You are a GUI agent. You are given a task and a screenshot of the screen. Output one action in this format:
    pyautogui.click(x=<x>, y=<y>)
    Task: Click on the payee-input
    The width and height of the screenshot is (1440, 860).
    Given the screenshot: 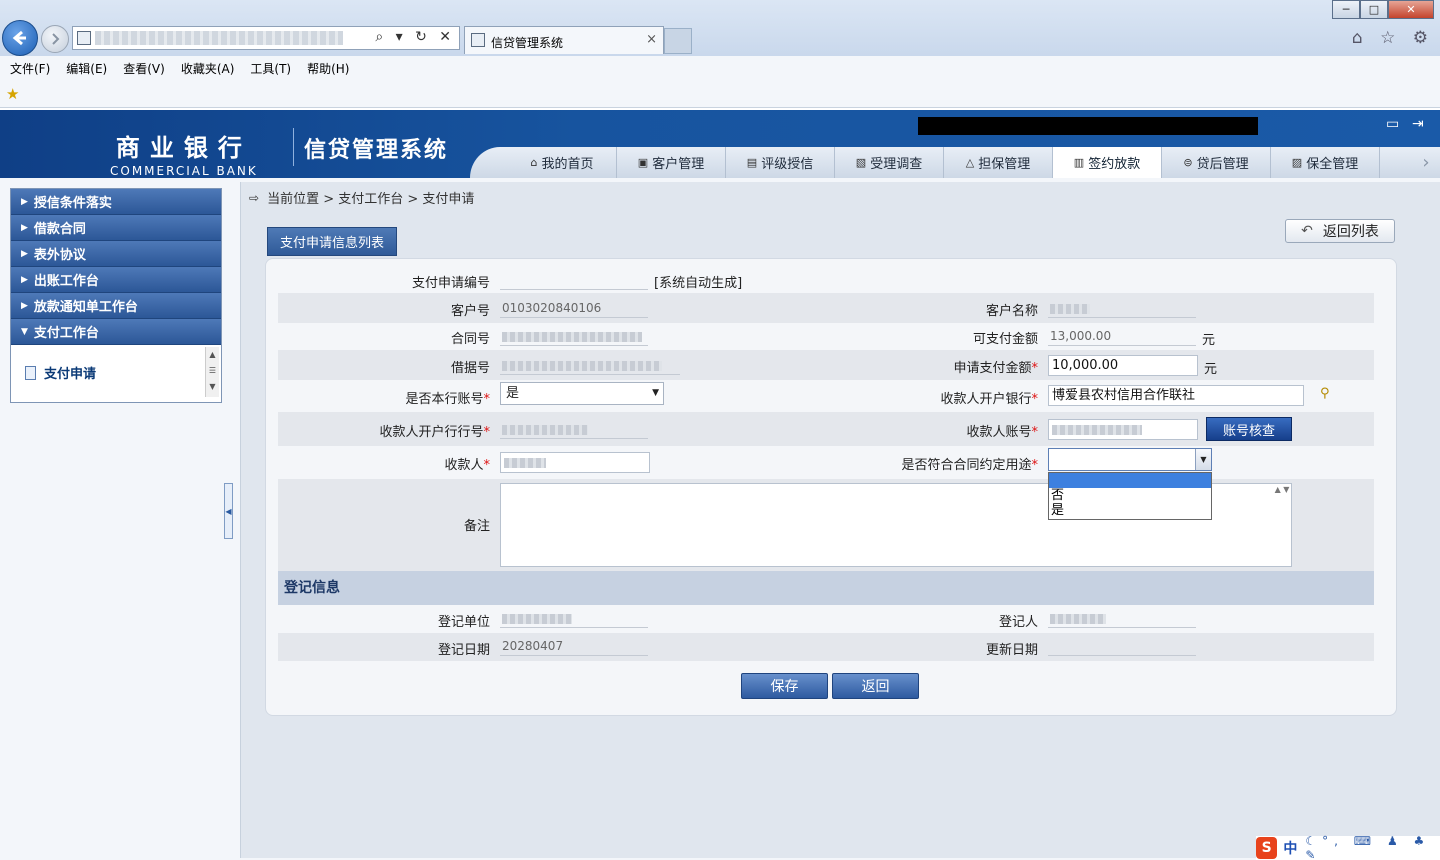 What is the action you would take?
    pyautogui.click(x=575, y=462)
    